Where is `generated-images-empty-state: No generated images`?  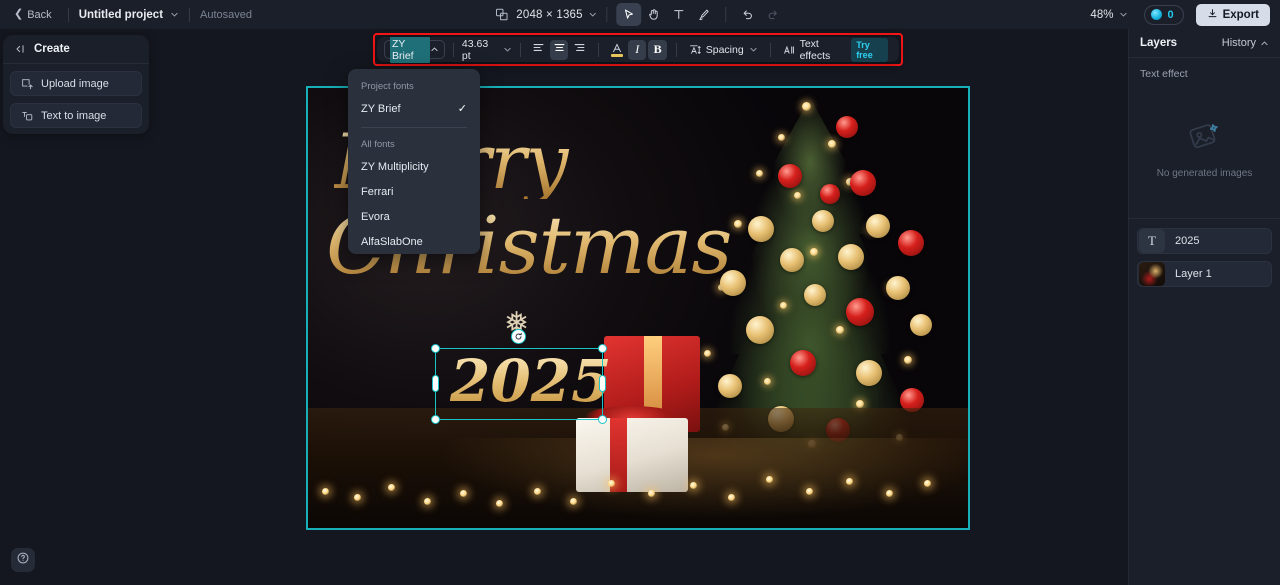 generated-images-empty-state: No generated images is located at coordinates (1204, 149).